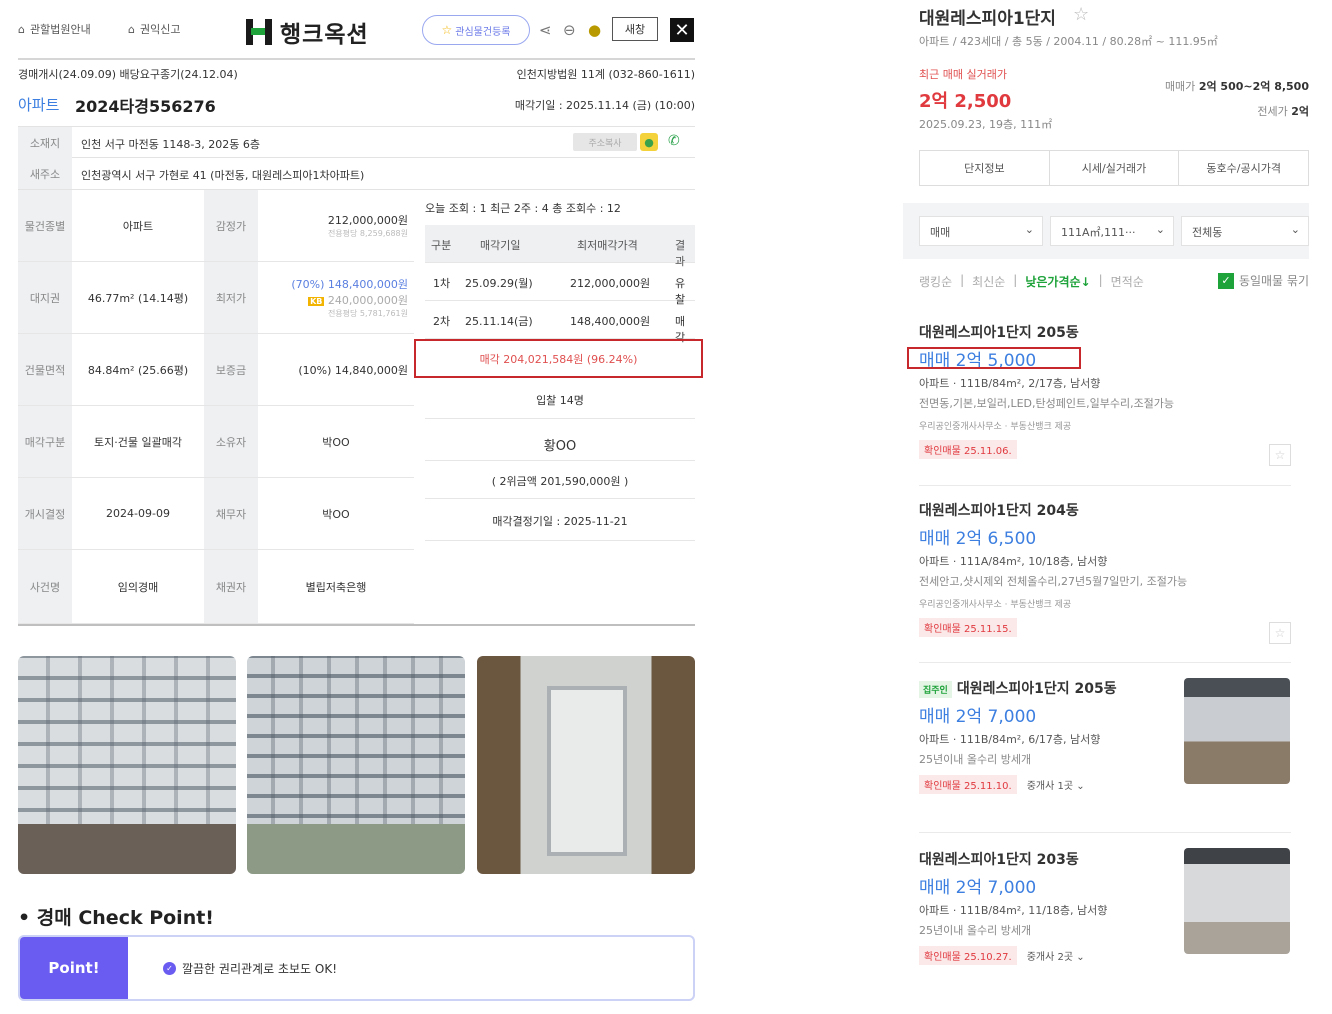 This screenshot has width=1332, height=1014. I want to click on table-row: 2차 25.11.14(금) 148,400,000원 매각, so click(560, 322).